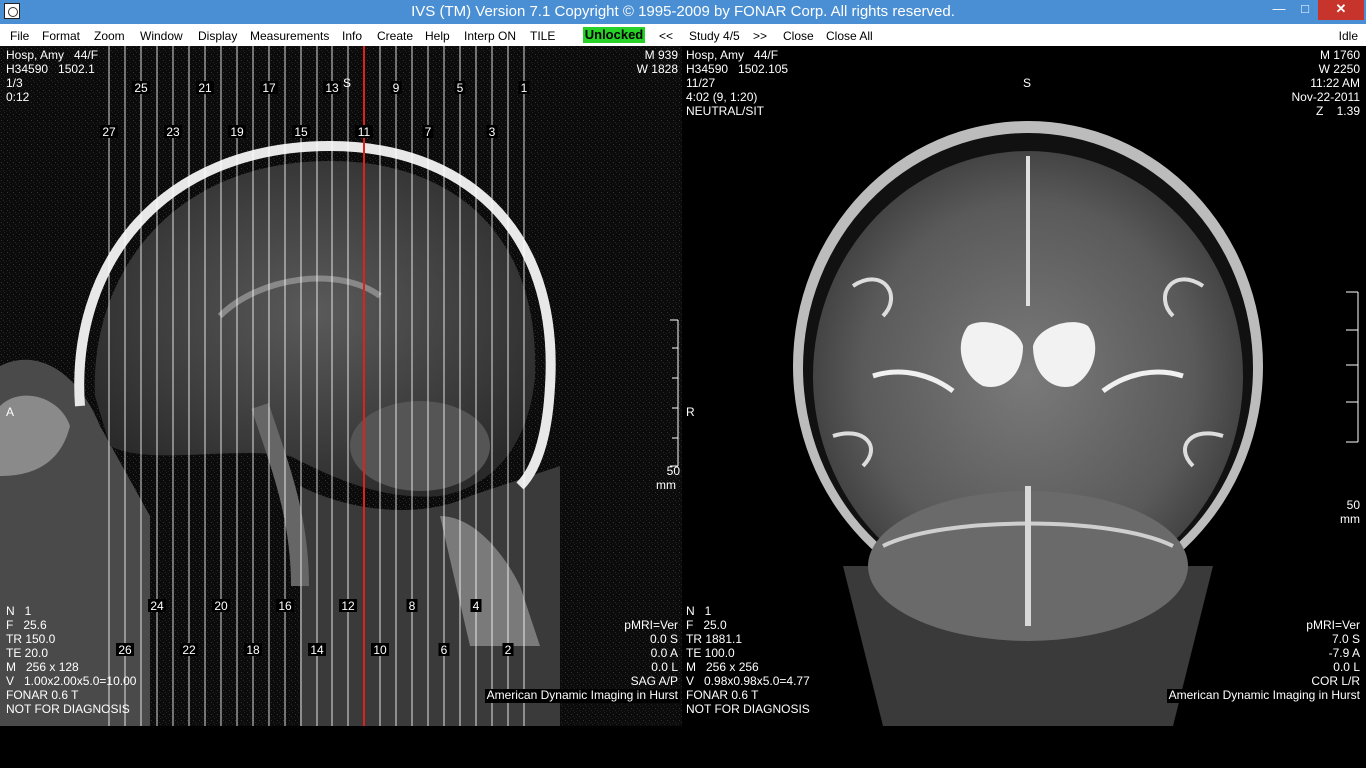  Describe the element at coordinates (1348, 36) in the screenshot. I see `status-text: Idle` at that location.